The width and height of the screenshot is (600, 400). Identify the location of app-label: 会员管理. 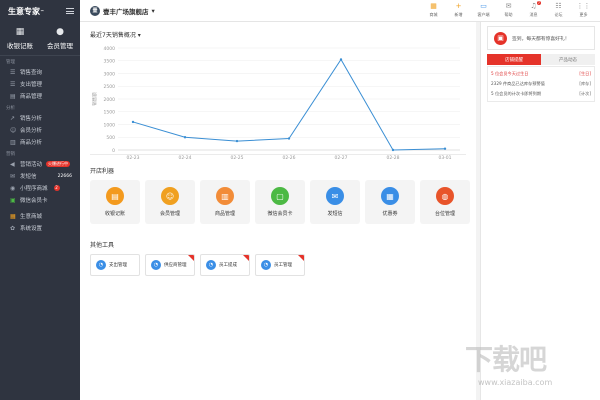
(169, 214).